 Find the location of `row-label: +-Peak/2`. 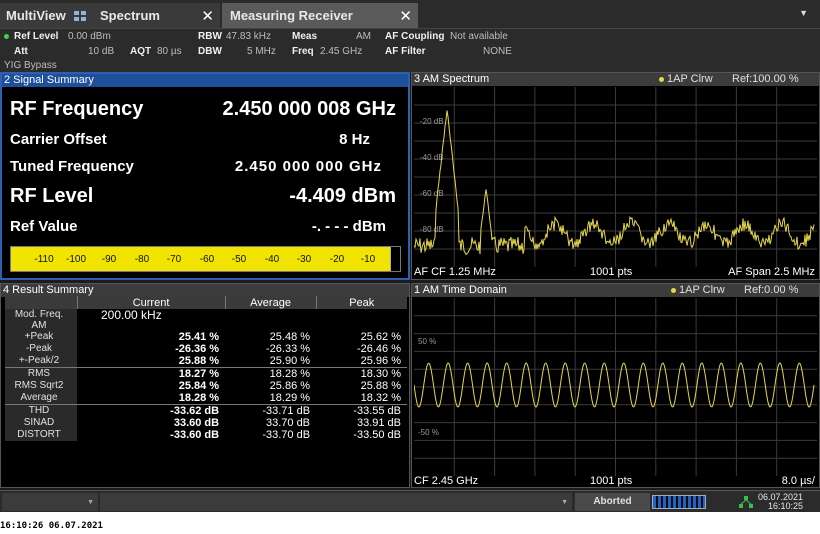

row-label: +-Peak/2 is located at coordinates (41, 361).